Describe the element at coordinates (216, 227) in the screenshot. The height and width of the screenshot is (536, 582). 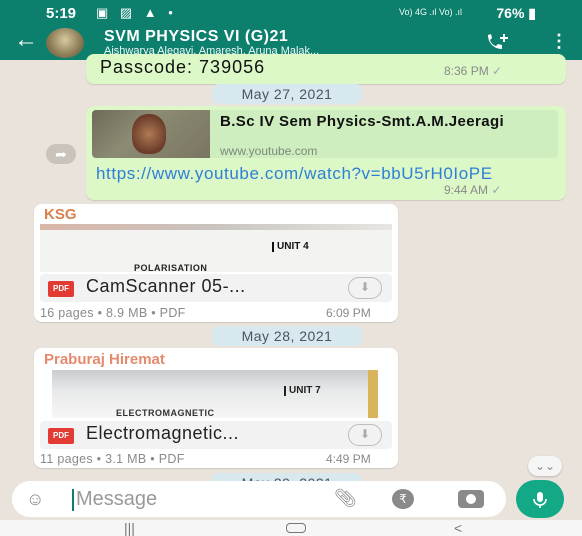
I see `thumbnail-shadow` at that location.